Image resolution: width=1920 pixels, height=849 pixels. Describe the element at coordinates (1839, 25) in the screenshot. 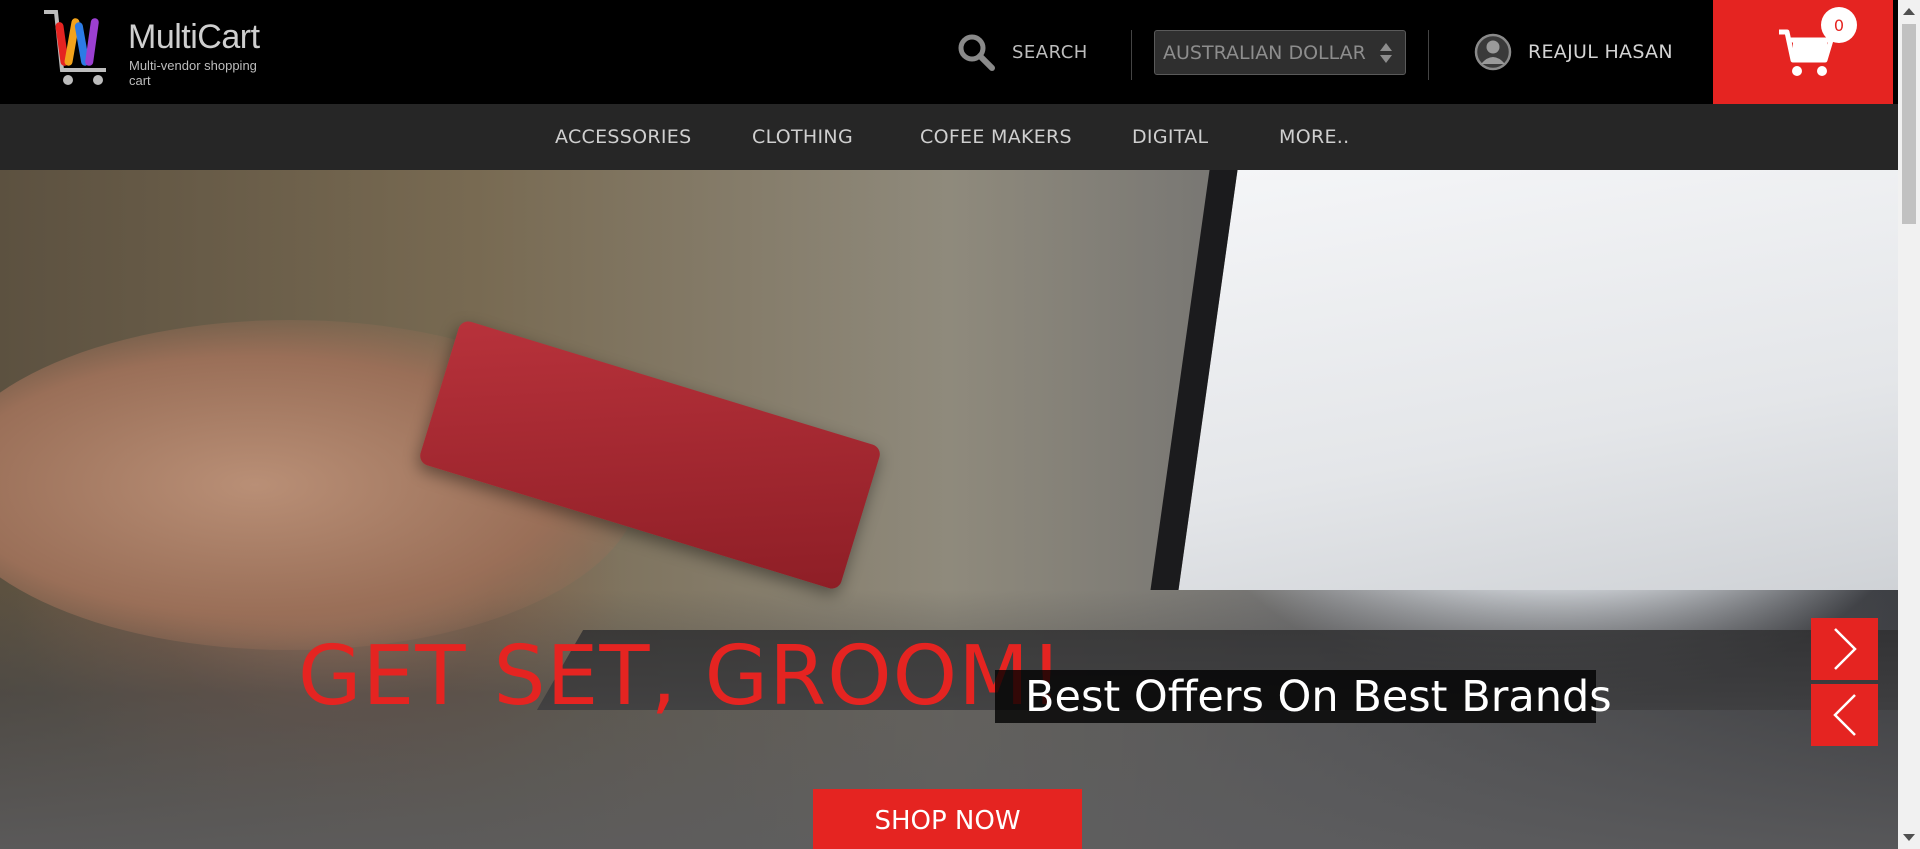

I see `cart-count-badge: 0` at that location.